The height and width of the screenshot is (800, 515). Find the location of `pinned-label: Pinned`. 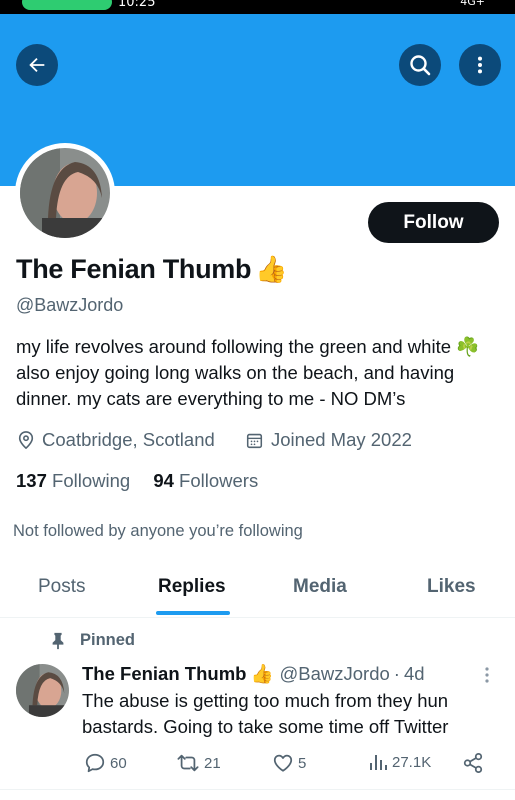

pinned-label: Pinned is located at coordinates (92, 640).